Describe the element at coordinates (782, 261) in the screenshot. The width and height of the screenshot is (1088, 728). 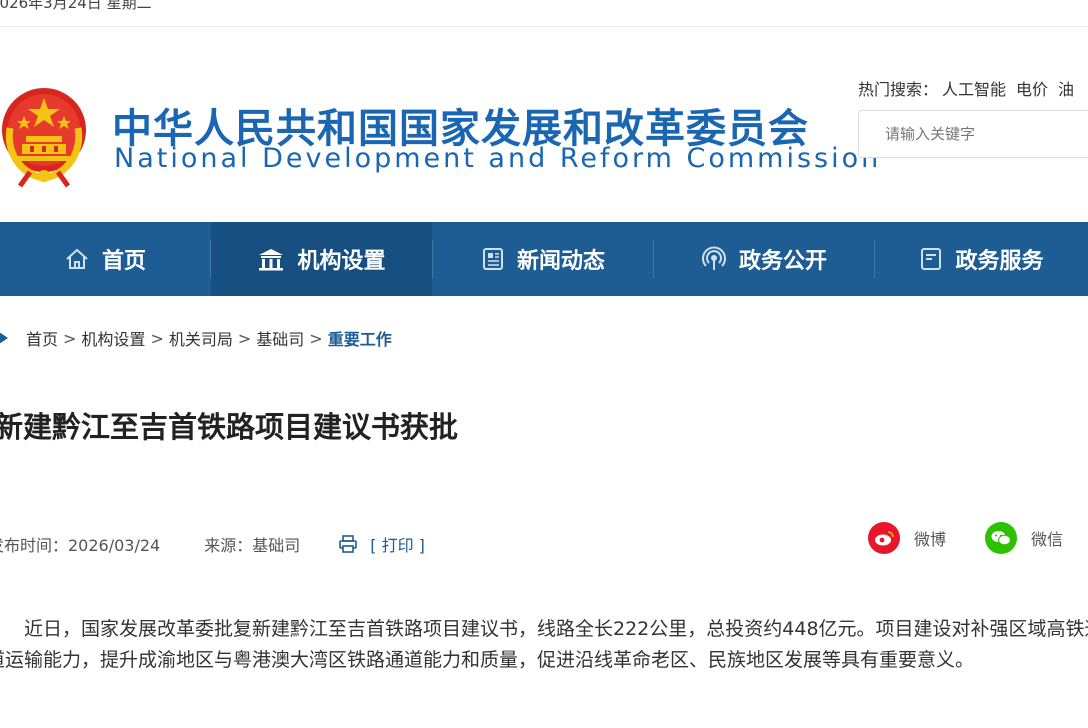
I see `nav-item-label: 政务公开` at that location.